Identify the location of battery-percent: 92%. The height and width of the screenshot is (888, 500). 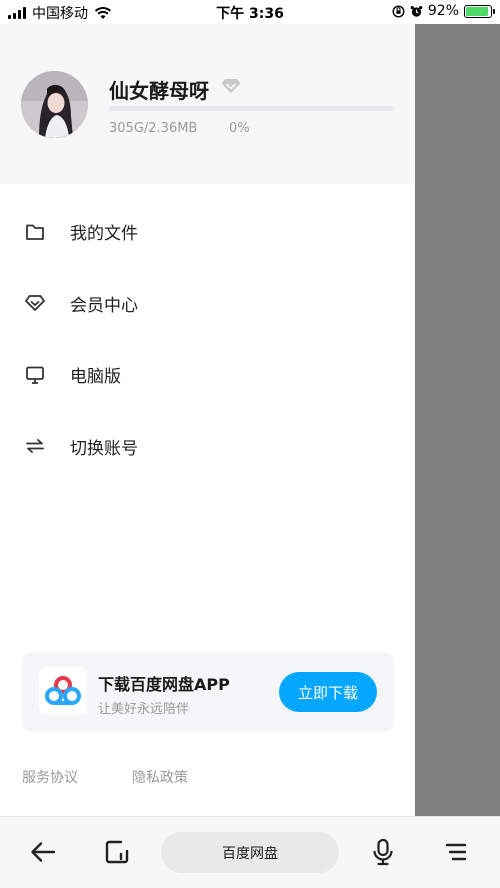
(443, 11).